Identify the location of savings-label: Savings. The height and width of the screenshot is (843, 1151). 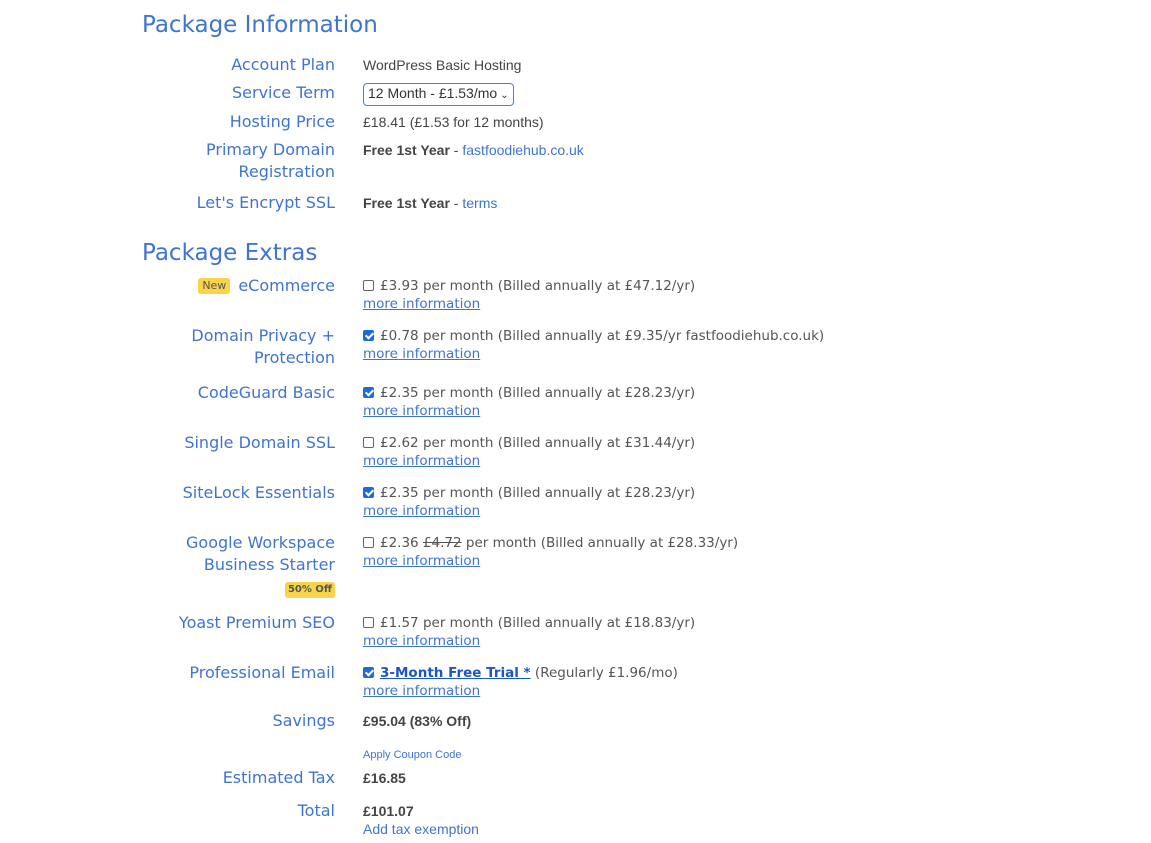
(303, 720).